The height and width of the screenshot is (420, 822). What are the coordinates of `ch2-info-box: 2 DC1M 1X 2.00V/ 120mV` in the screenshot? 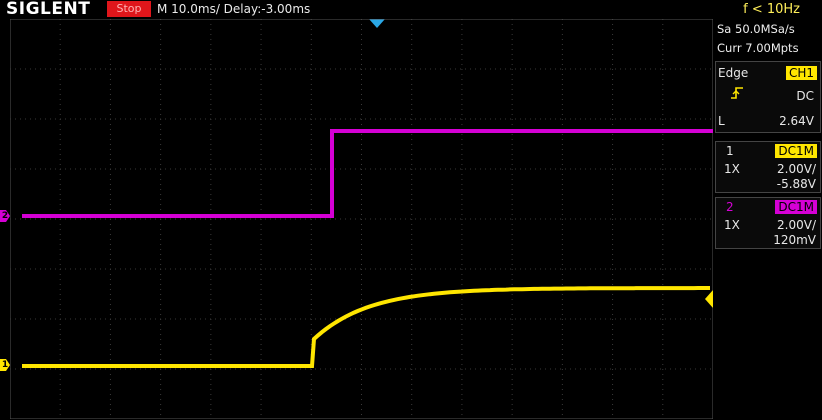 It's located at (768, 223).